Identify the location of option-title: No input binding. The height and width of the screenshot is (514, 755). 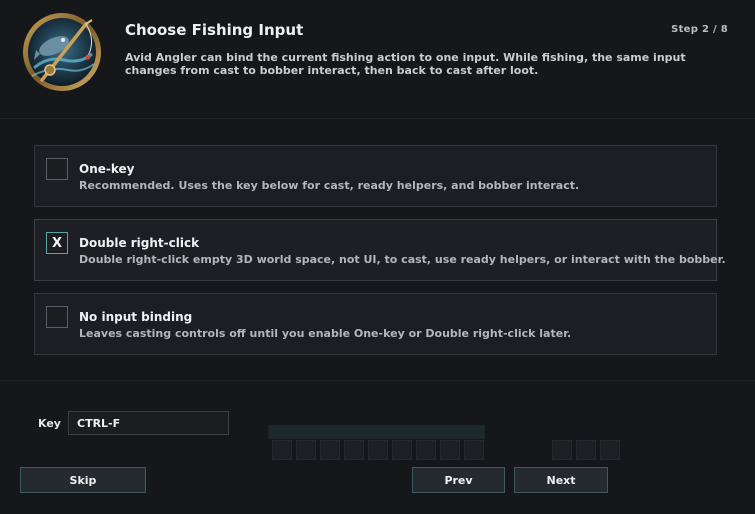
(136, 317).